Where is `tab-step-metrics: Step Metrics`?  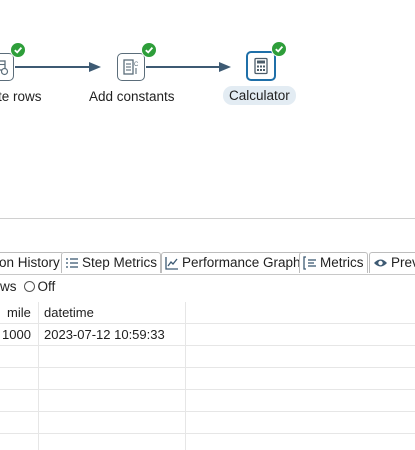
tab-step-metrics: Step Metrics is located at coordinates (111, 262).